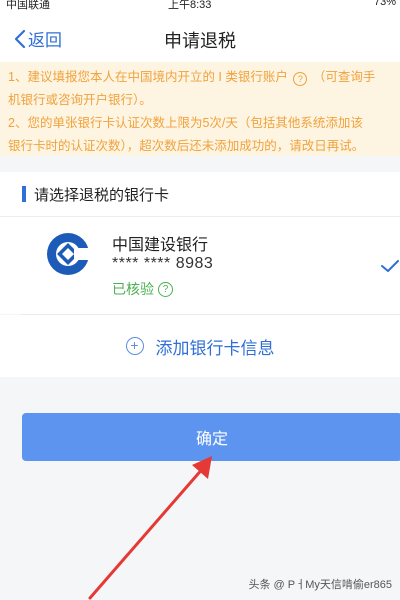 The image size is (400, 600). What do you see at coordinates (190, 5) in the screenshot?
I see `time-label: 上午8:33` at bounding box center [190, 5].